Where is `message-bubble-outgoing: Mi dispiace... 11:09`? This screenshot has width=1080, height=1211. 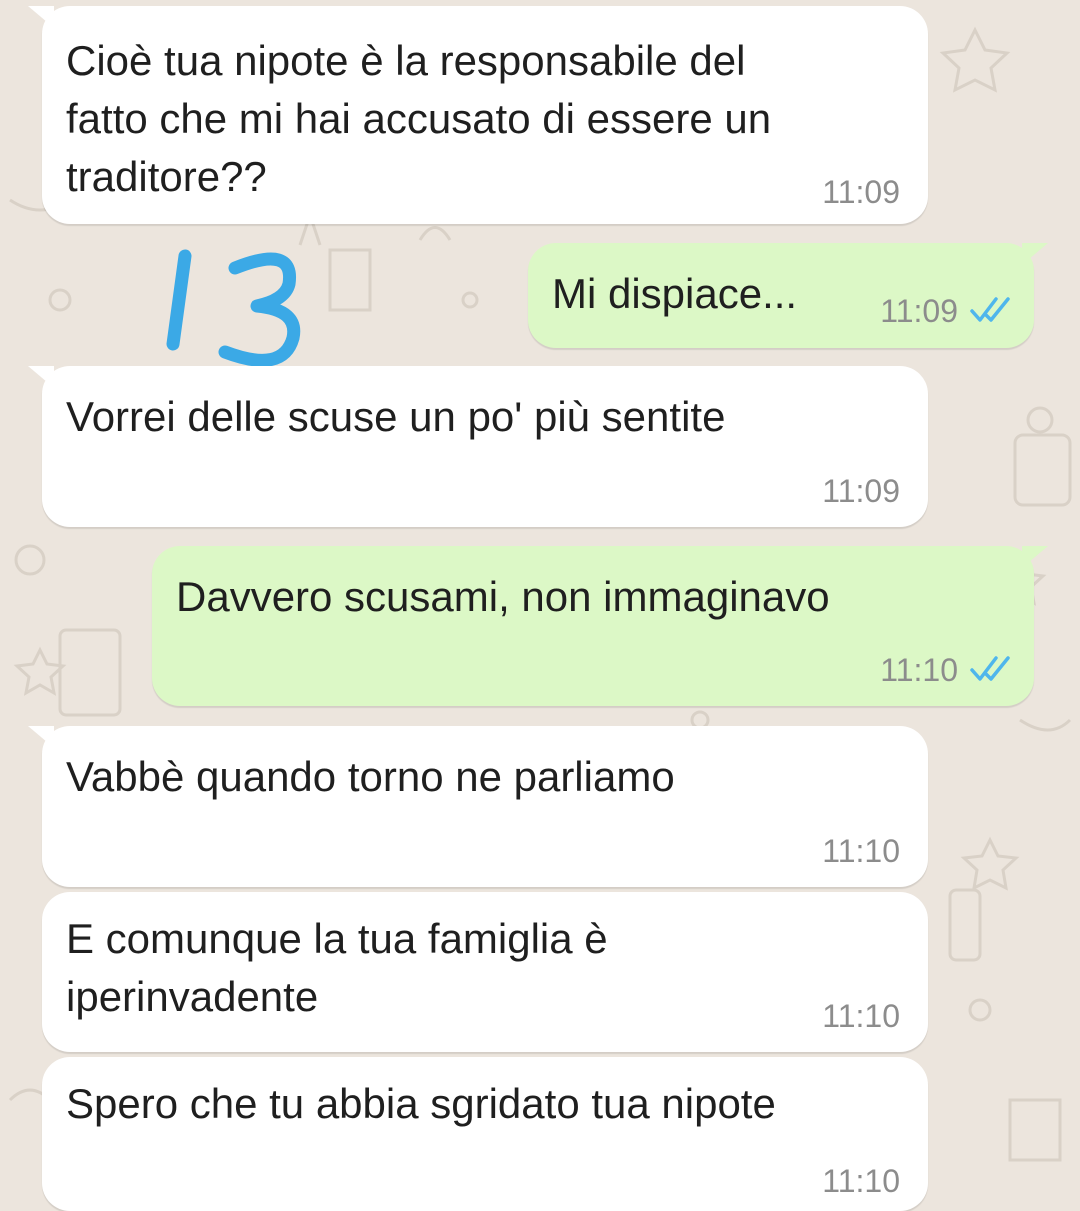 message-bubble-outgoing: Mi dispiace... 11:09 is located at coordinates (788, 295).